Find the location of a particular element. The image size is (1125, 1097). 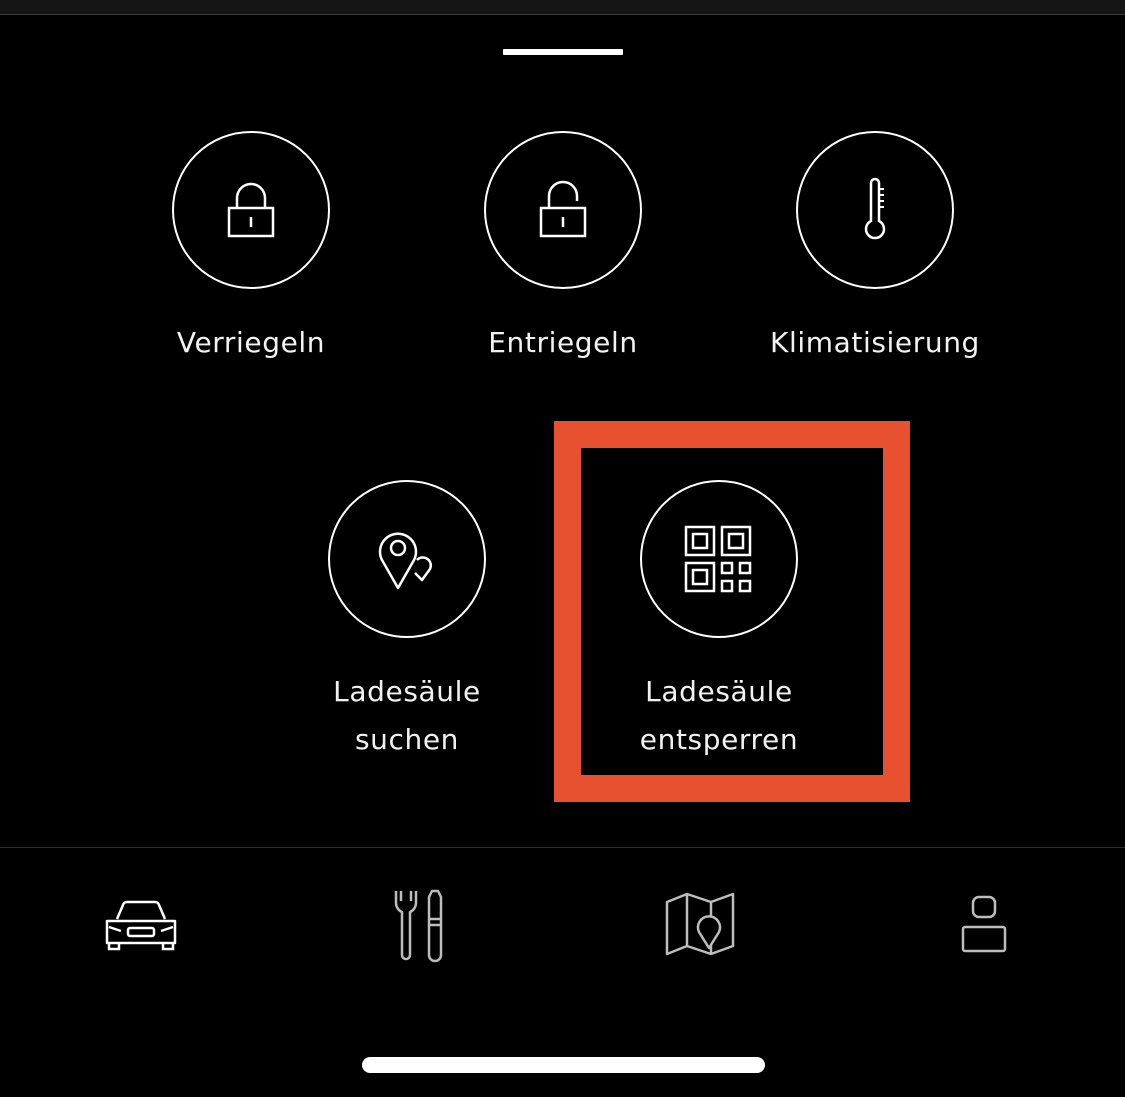

tab-service is located at coordinates (420, 925).